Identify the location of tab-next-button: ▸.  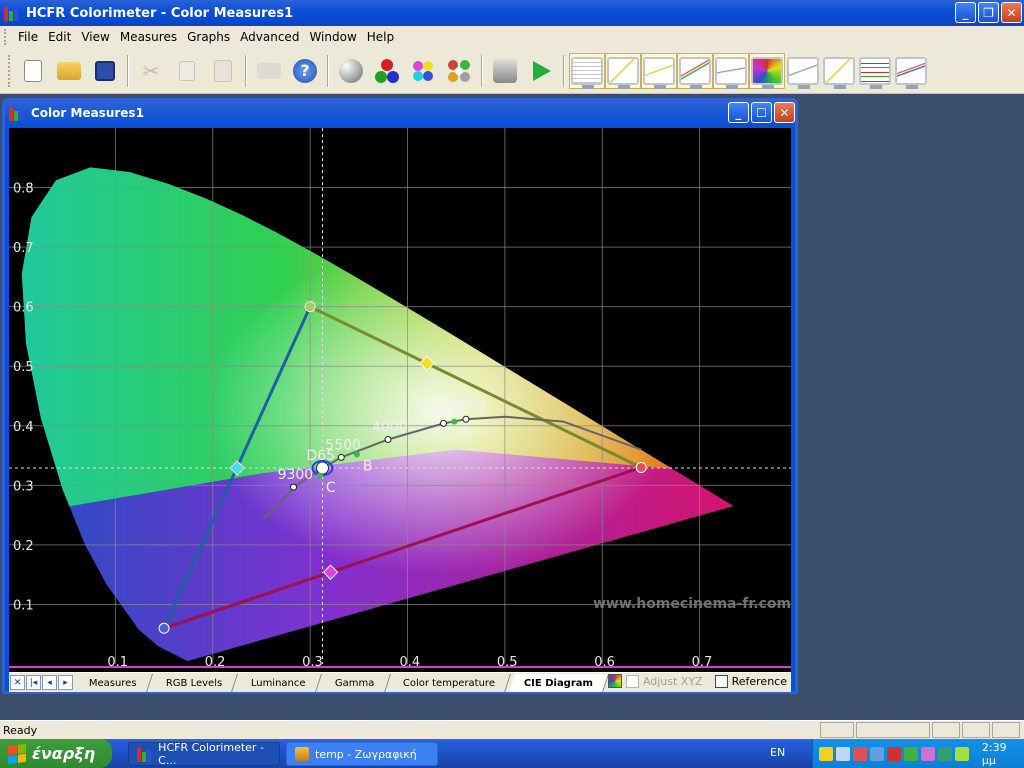
(65, 682).